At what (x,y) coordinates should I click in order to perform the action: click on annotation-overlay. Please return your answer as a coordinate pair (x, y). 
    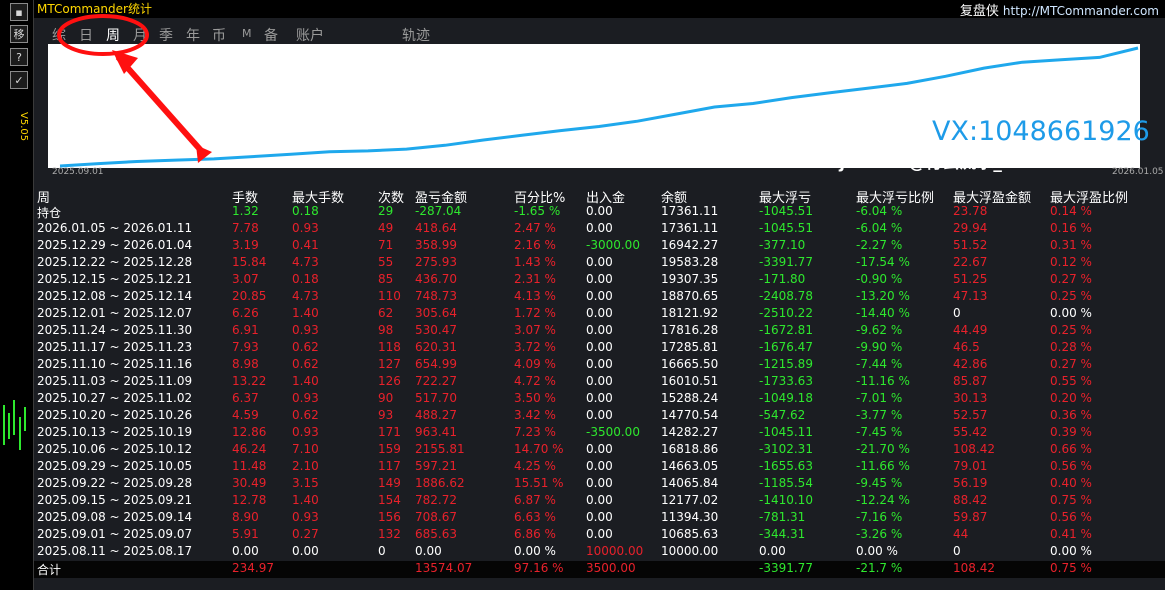
    Looking at the image, I should click on (134, 88).